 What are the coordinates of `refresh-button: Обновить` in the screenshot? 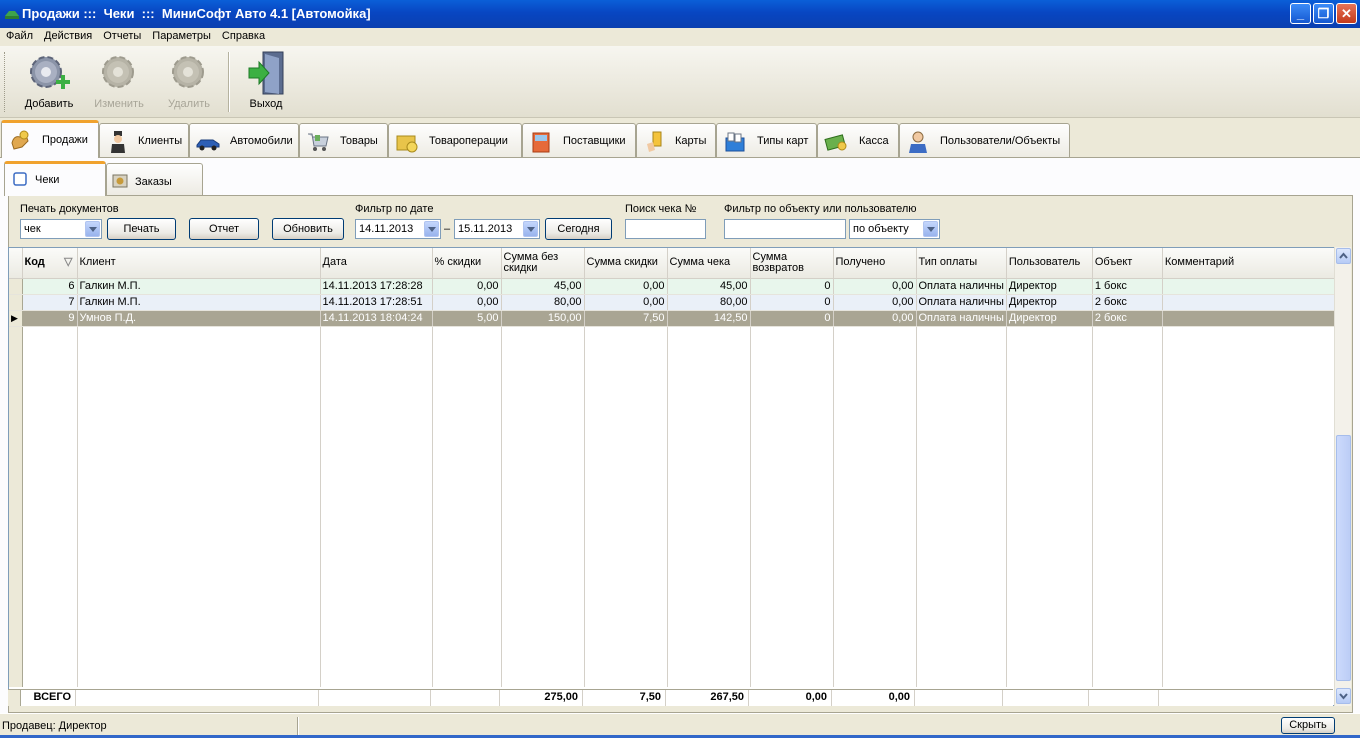 It's located at (308, 229).